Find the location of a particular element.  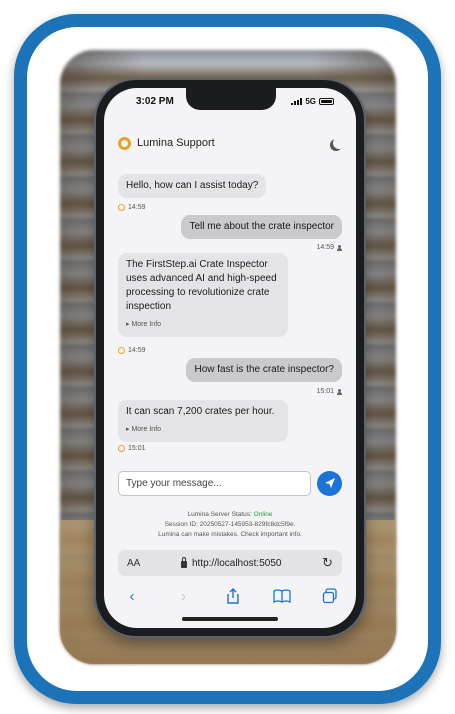

send-icon is located at coordinates (329, 483).